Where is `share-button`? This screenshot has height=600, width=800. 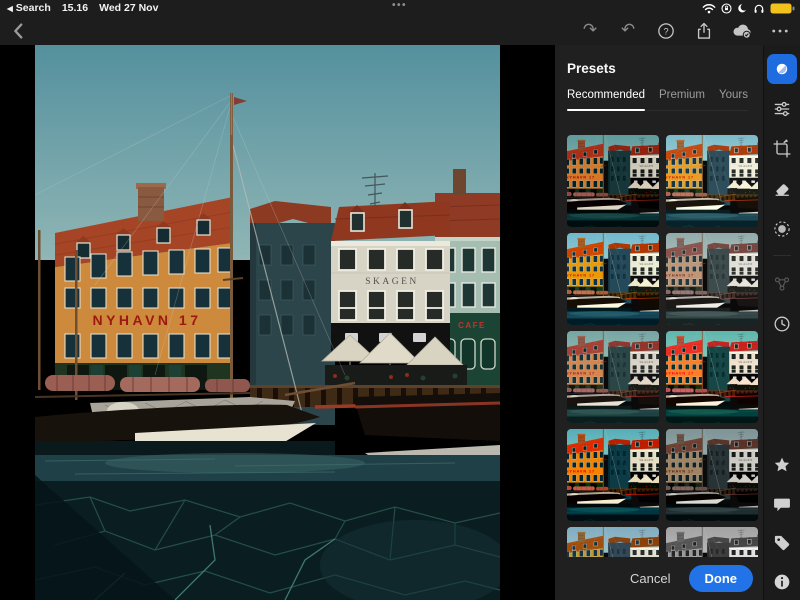 share-button is located at coordinates (704, 31).